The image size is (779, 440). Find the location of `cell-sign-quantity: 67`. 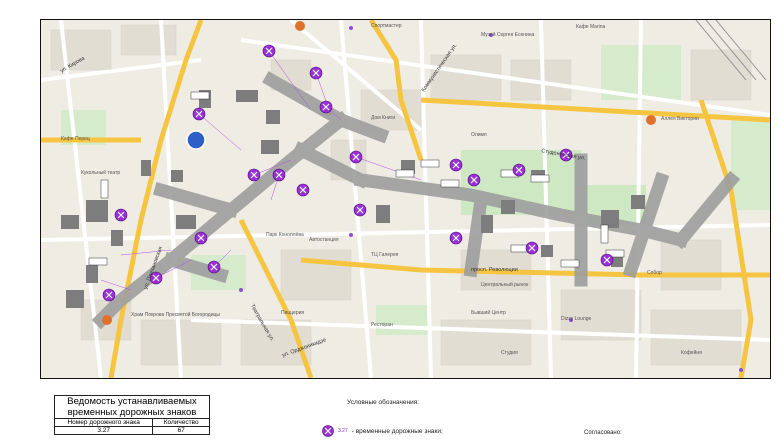

cell-sign-quantity: 67 is located at coordinates (181, 430).